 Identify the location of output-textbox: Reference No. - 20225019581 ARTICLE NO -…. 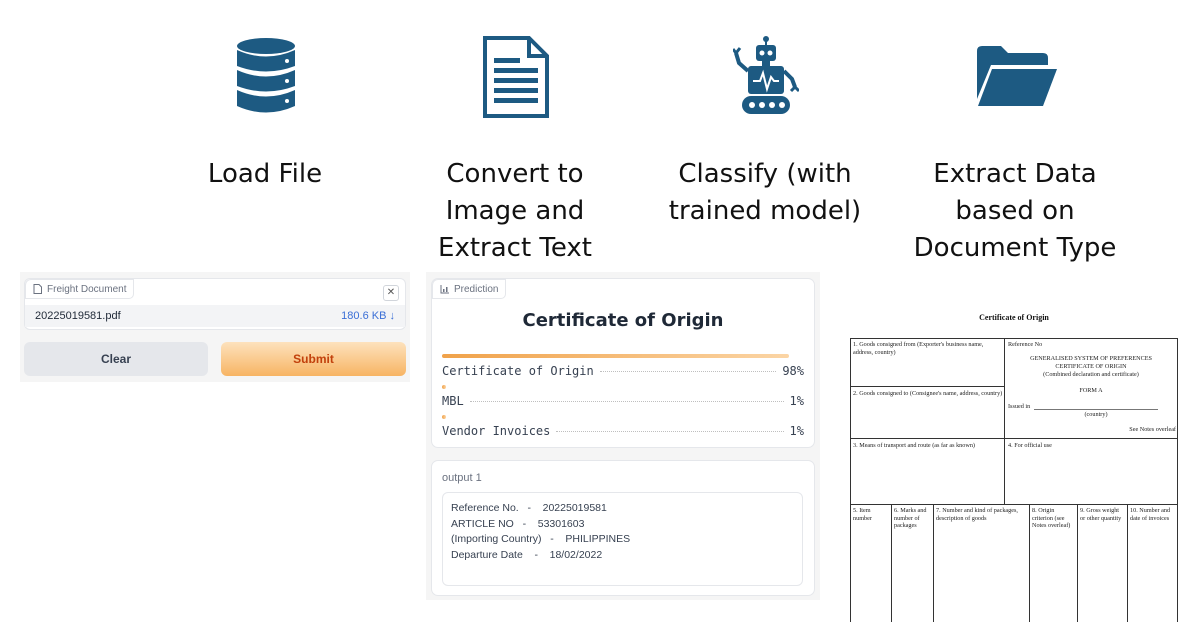
(622, 539).